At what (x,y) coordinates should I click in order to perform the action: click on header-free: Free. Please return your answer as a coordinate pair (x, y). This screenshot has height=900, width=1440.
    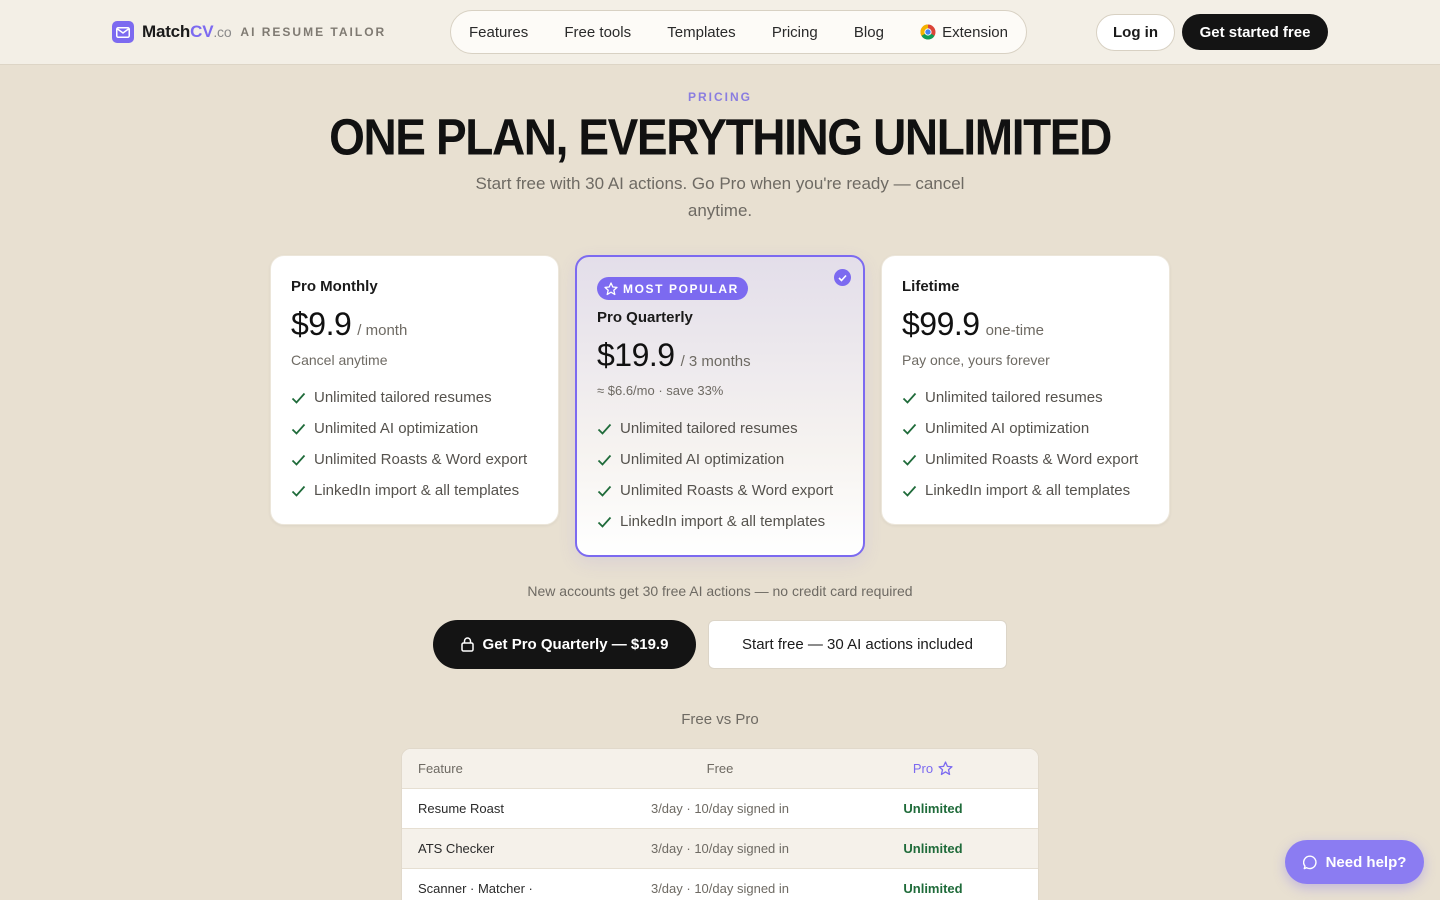
    Looking at the image, I should click on (720, 768).